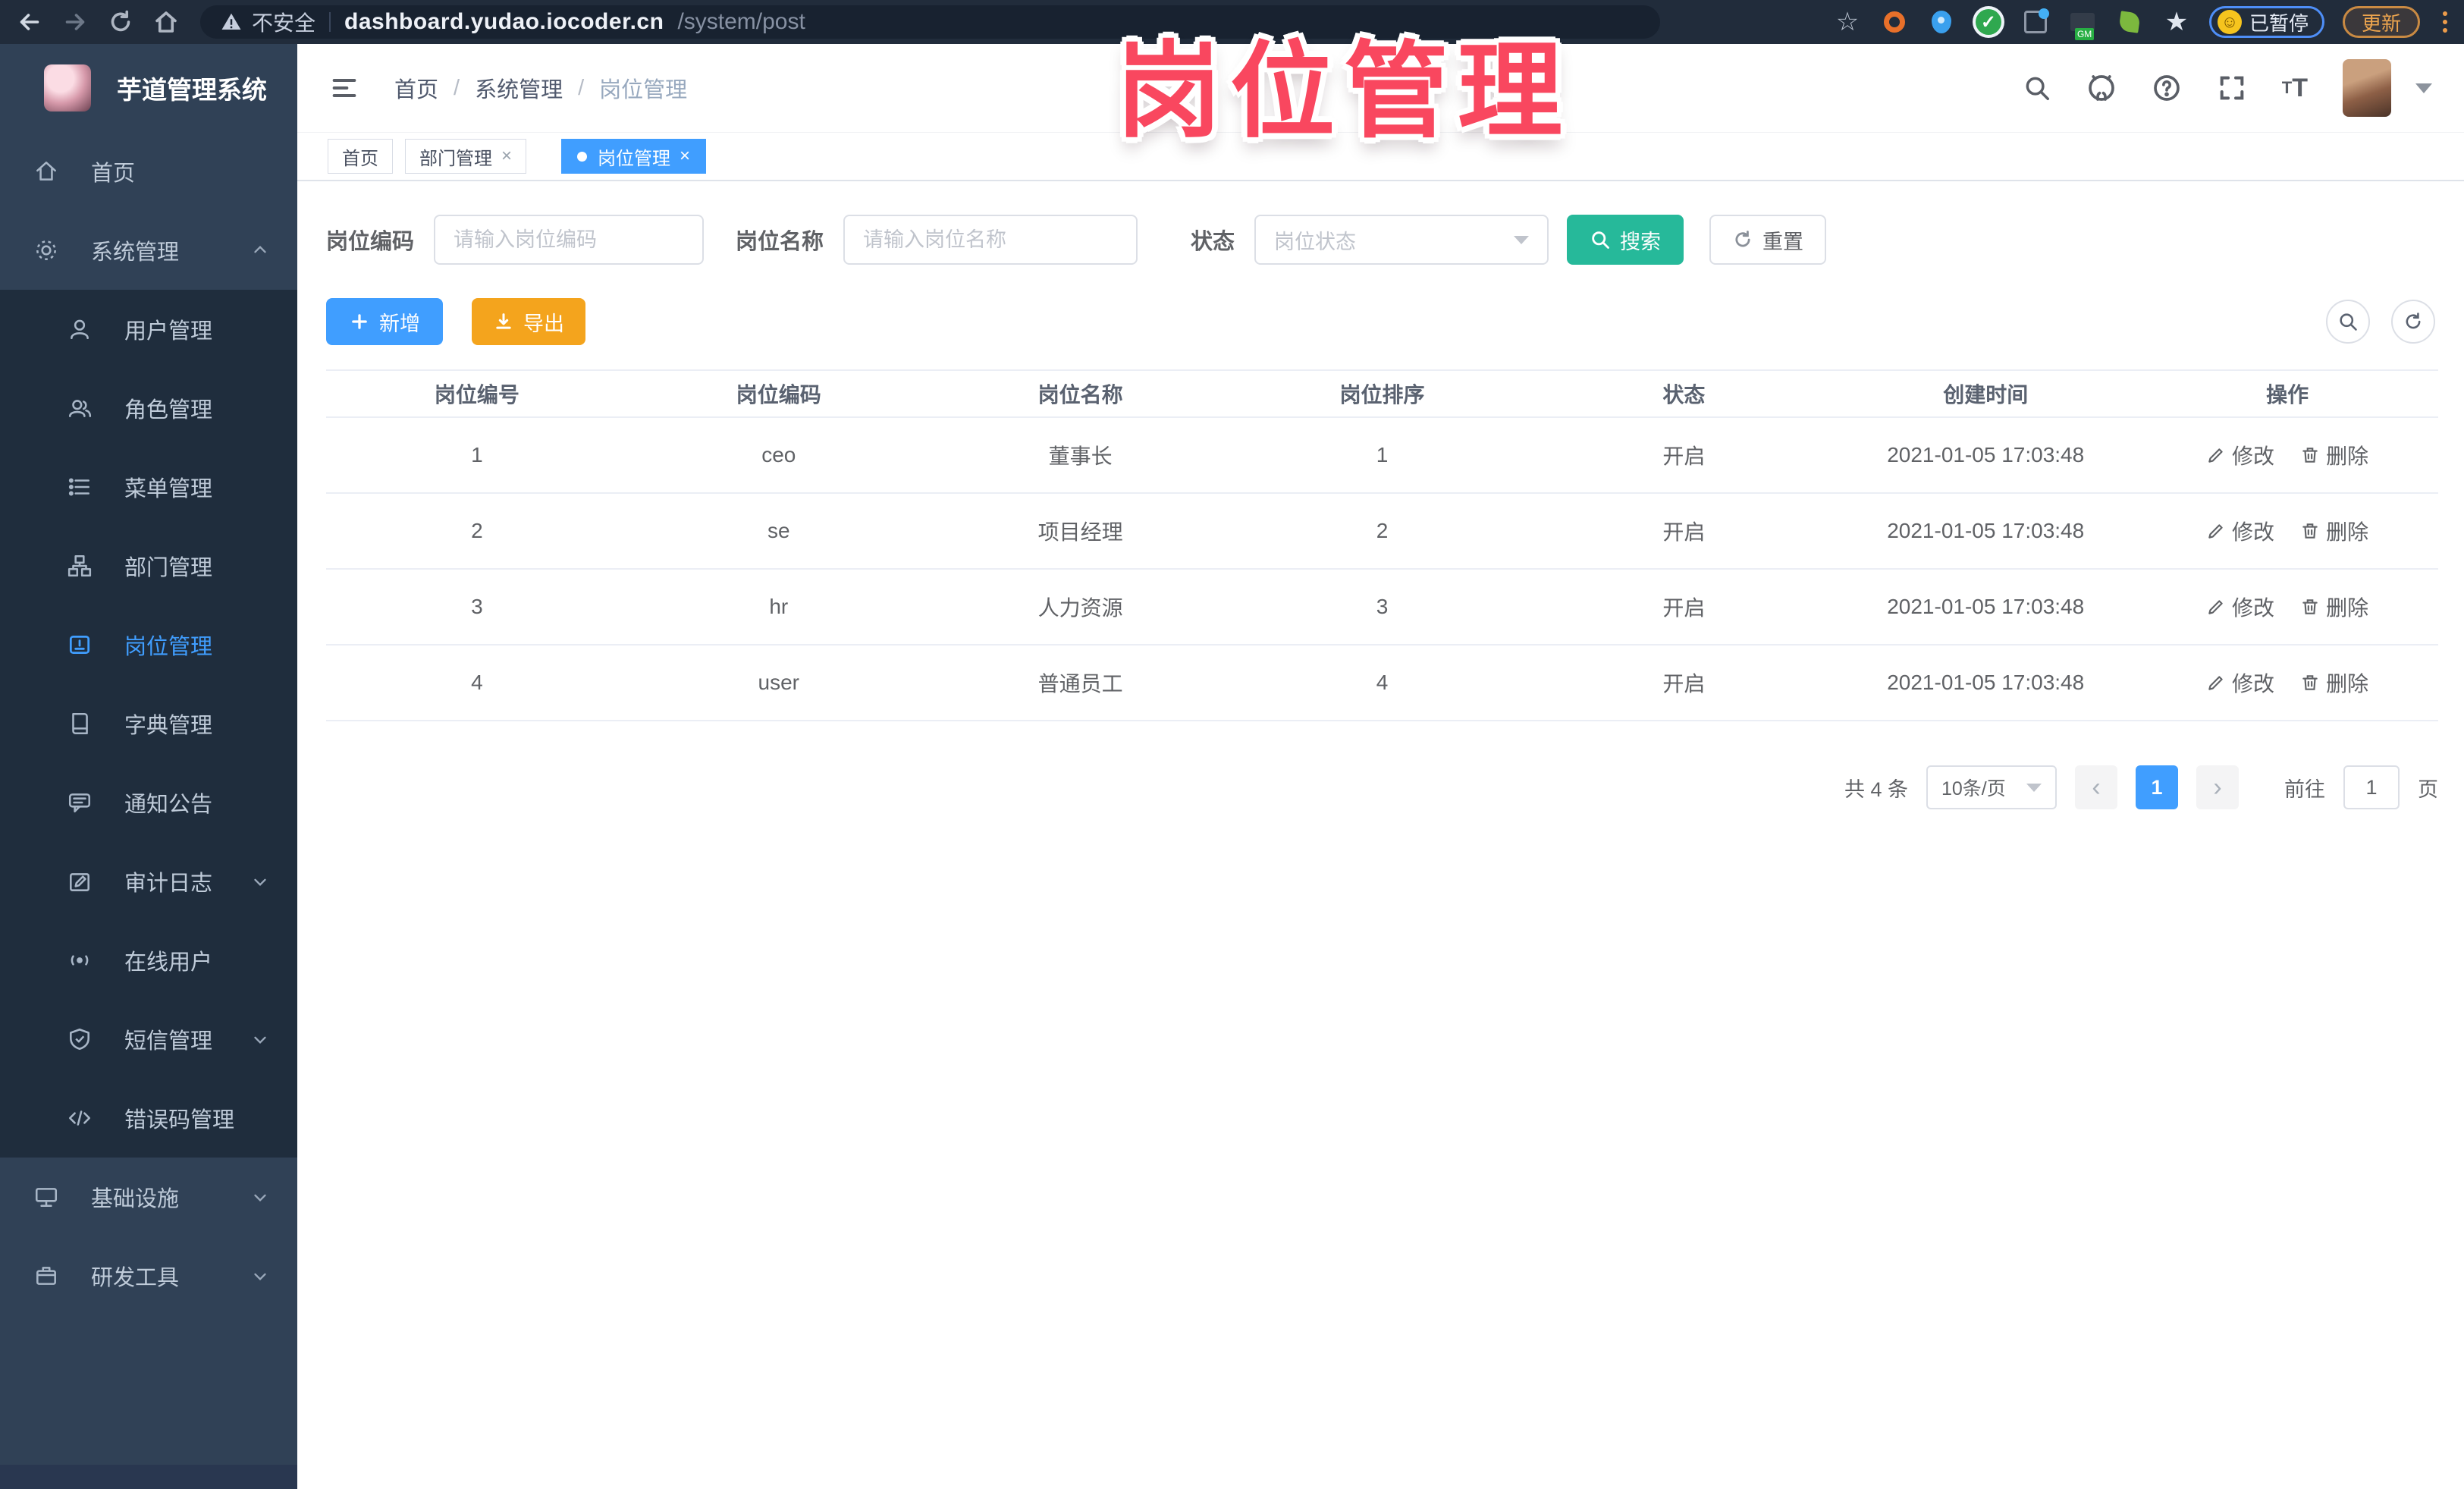 The height and width of the screenshot is (1489, 2464). What do you see at coordinates (1894, 22) in the screenshot?
I see `extension-orange-ring-icon` at bounding box center [1894, 22].